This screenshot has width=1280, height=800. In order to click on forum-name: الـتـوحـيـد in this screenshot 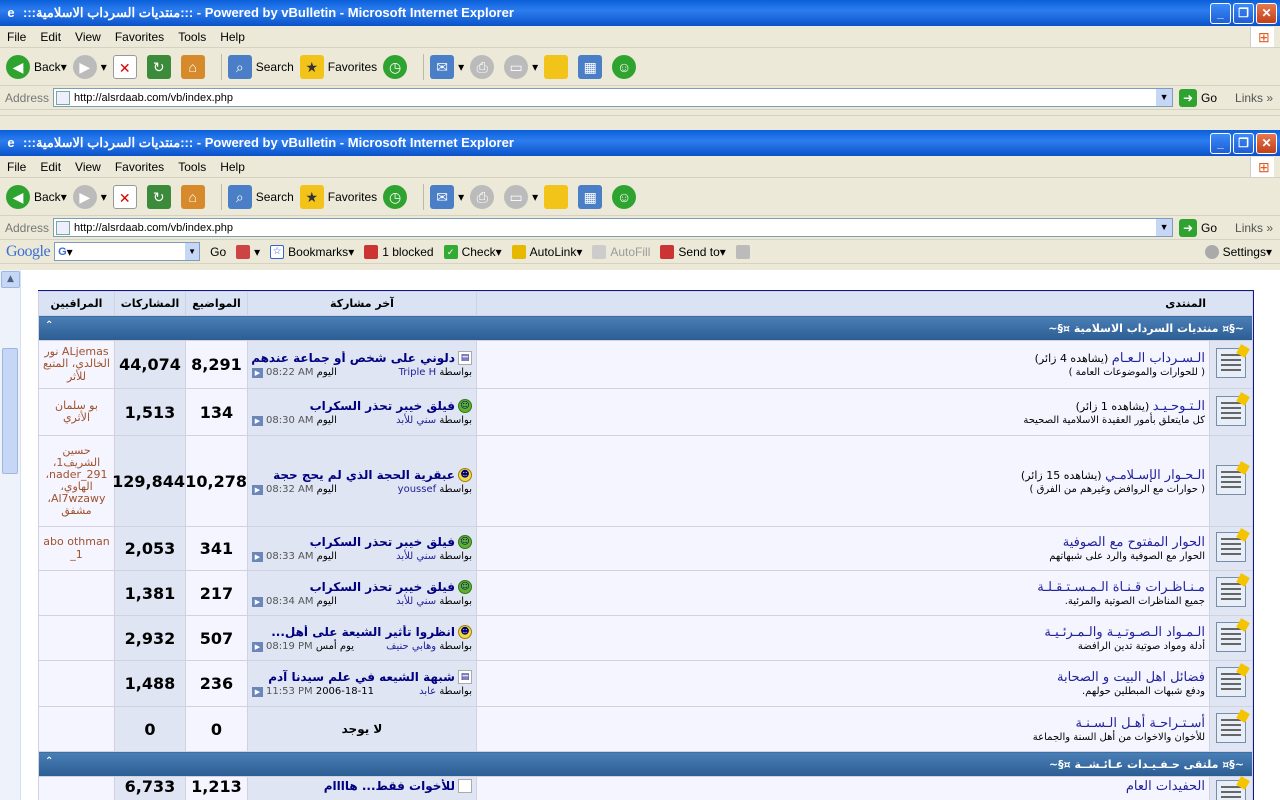, I will do `click(1179, 406)`.